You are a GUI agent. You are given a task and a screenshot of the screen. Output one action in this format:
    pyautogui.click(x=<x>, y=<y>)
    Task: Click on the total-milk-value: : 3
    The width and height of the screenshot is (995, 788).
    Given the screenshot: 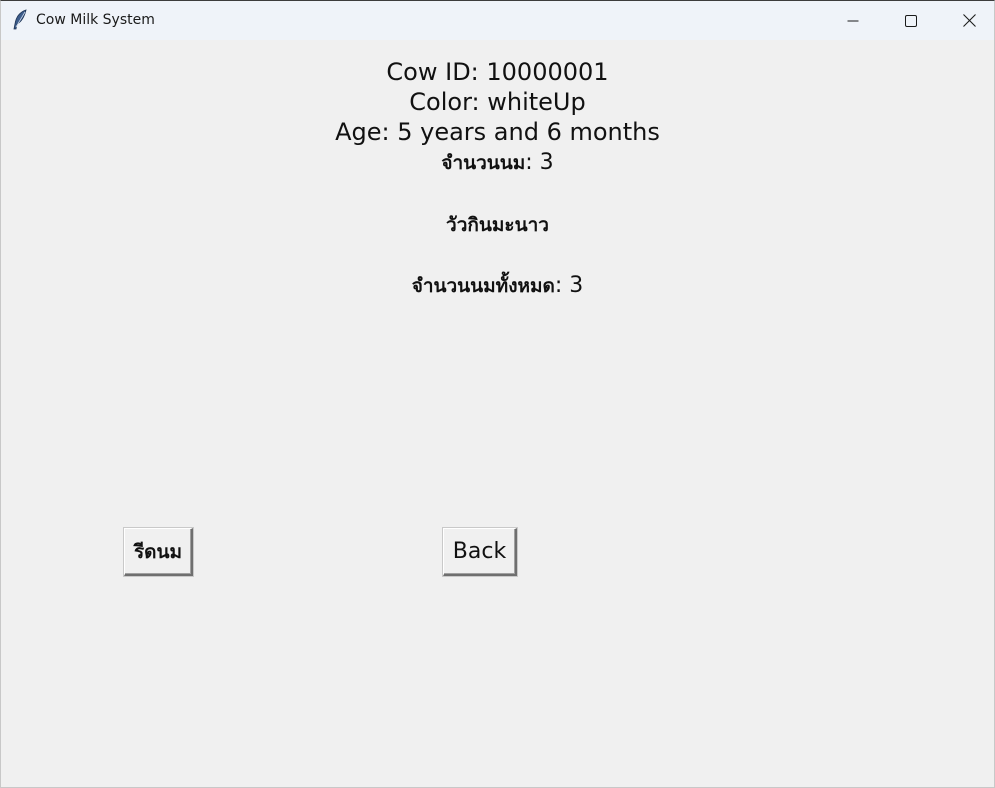 What is the action you would take?
    pyautogui.click(x=569, y=285)
    